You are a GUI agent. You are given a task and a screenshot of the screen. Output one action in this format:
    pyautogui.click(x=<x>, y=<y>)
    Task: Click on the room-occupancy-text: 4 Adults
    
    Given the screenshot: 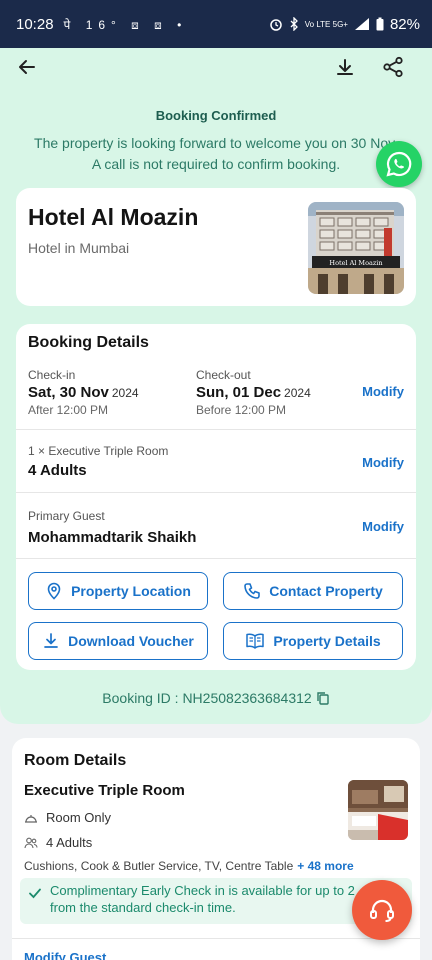 What is the action you would take?
    pyautogui.click(x=69, y=842)
    